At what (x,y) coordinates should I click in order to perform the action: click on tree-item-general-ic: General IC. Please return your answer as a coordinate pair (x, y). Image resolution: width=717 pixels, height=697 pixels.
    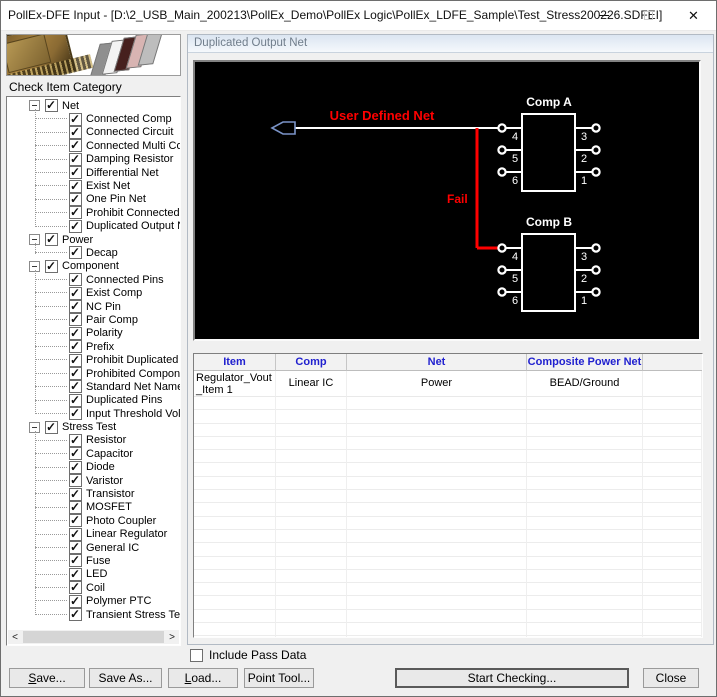
    Looking at the image, I should click on (93, 547).